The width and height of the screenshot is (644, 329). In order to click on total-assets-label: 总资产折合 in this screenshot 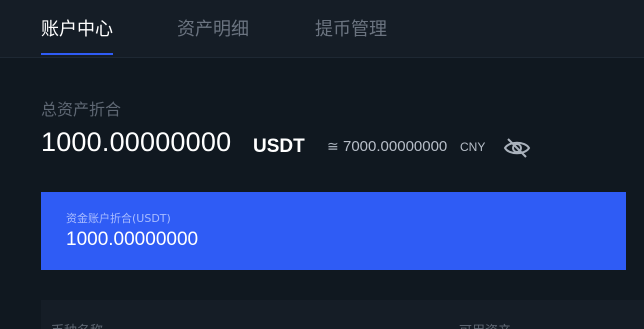, I will do `click(81, 109)`.